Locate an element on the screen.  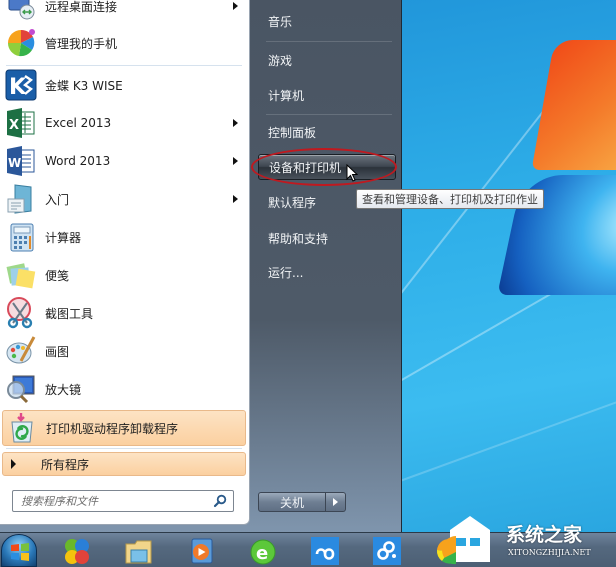
program-label: 放大镜 is located at coordinates (63, 389).